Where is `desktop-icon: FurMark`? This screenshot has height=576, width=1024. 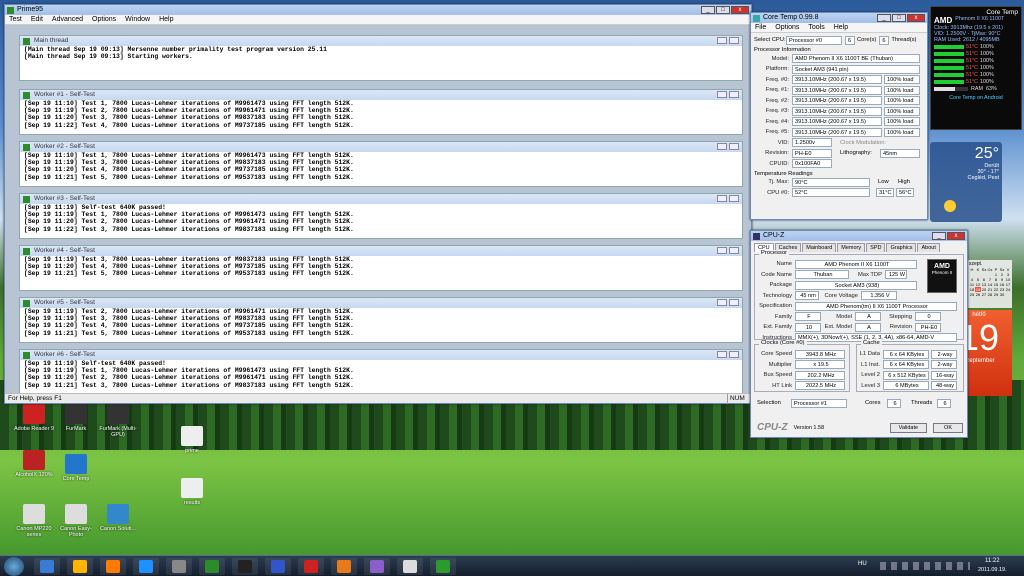 desktop-icon: FurMark is located at coordinates (76, 418).